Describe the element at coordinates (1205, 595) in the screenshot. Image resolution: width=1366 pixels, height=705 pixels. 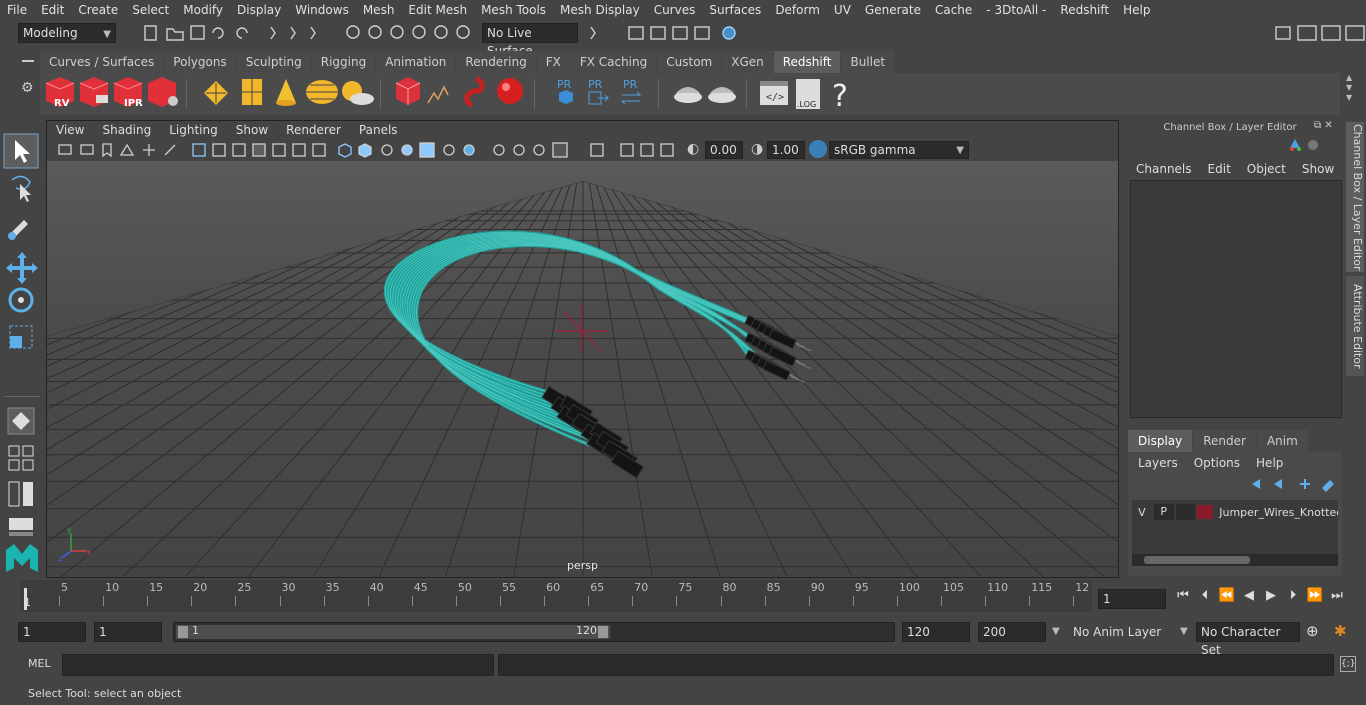
I see `step-back-key-icon: ⏴` at that location.